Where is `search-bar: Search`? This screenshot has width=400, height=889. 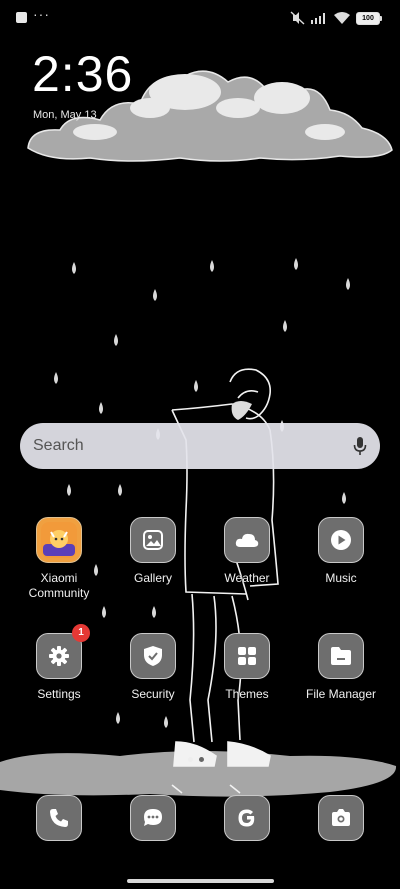
search-bar: Search is located at coordinates (200, 446).